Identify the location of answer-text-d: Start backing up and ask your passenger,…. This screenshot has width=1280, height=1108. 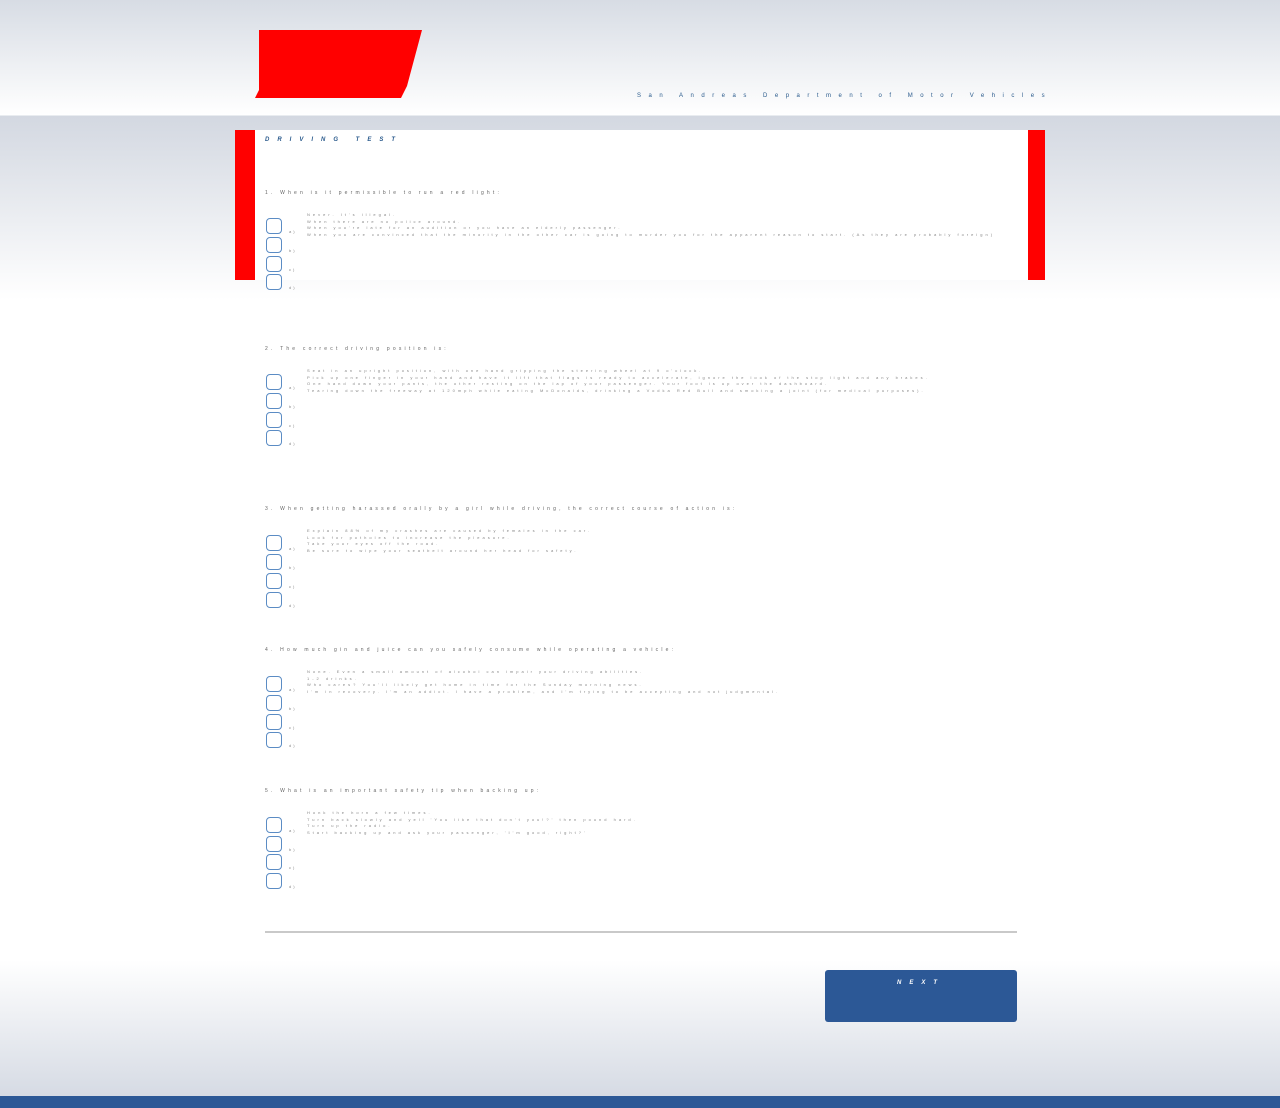
(447, 832).